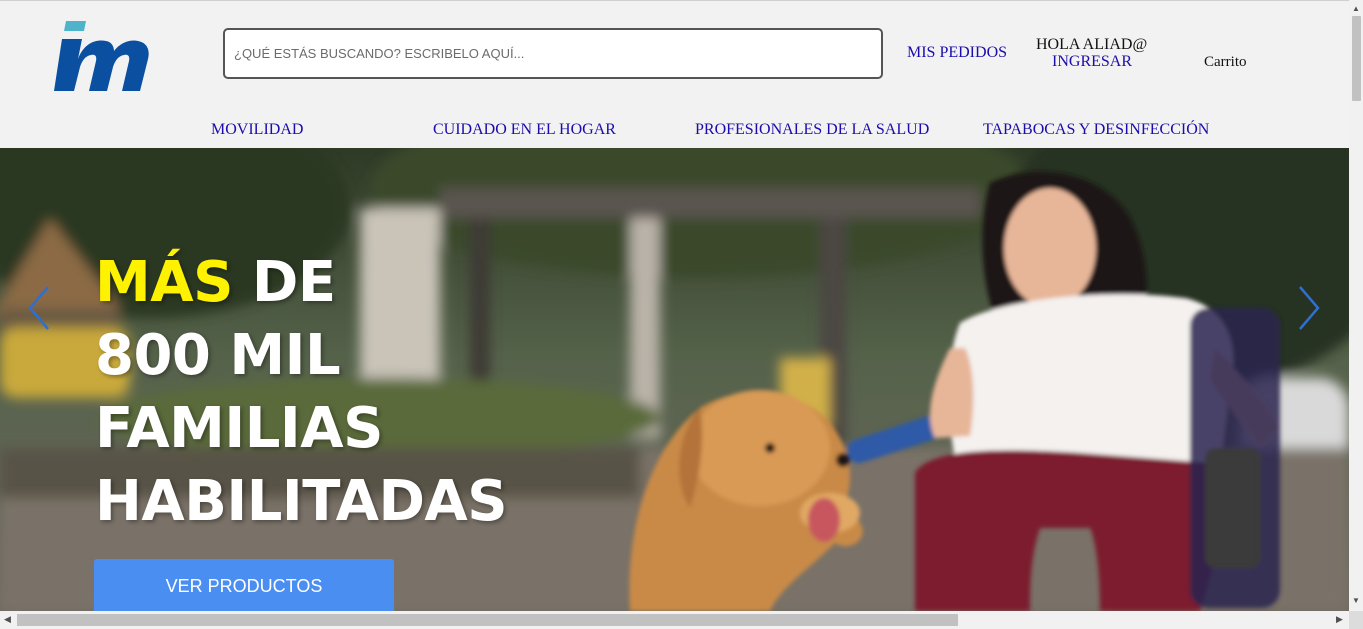 Image resolution: width=1363 pixels, height=629 pixels. I want to click on headline-line-2: 800 MIL, so click(218, 355).